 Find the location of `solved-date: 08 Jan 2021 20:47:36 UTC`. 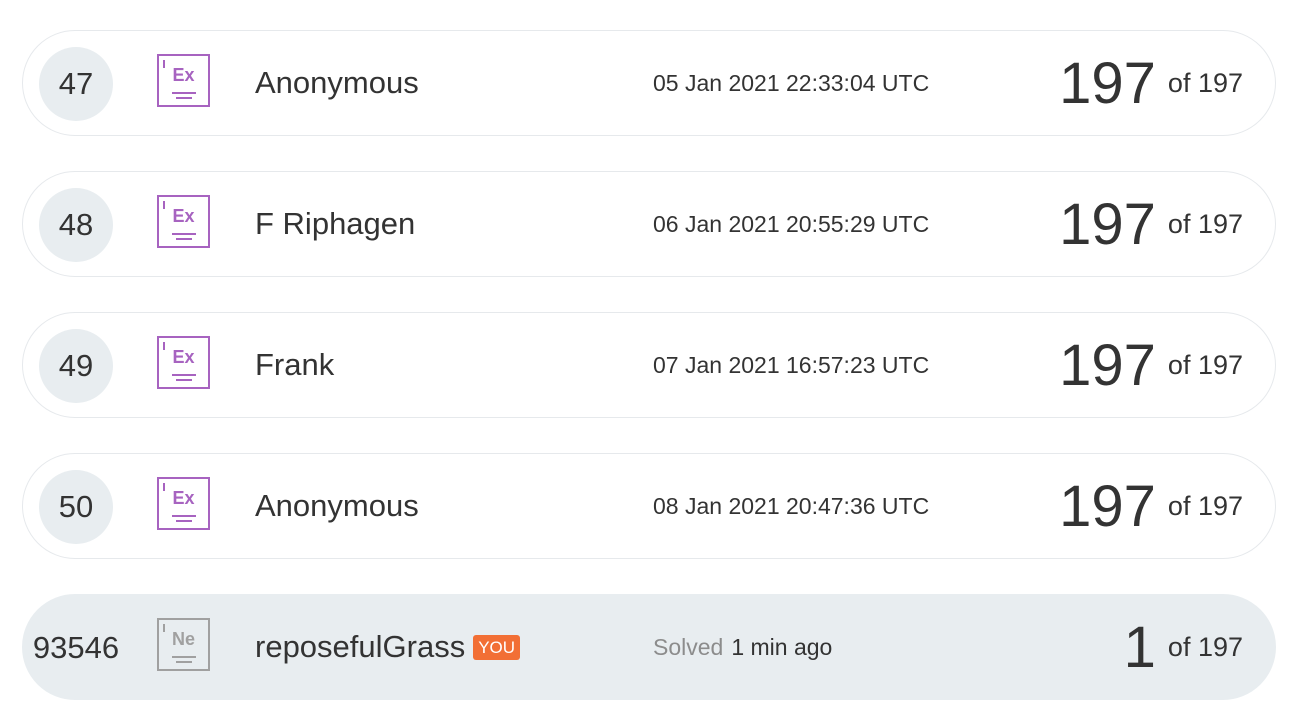

solved-date: 08 Jan 2021 20:47:36 UTC is located at coordinates (791, 505).